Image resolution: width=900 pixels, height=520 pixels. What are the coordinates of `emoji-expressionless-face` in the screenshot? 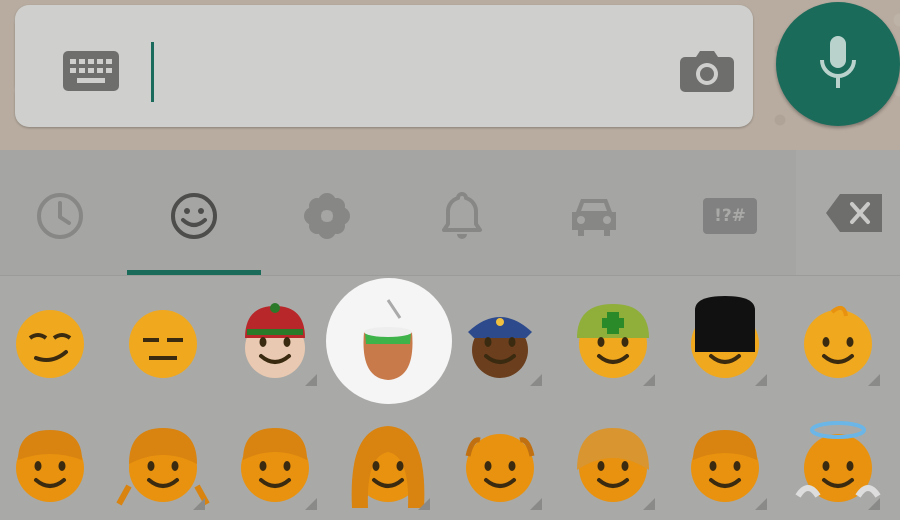 It's located at (163, 342).